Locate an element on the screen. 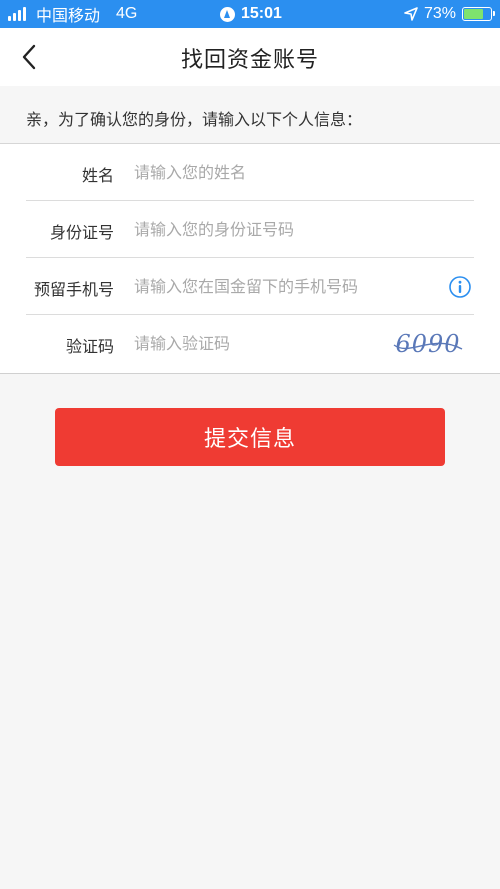  battery-percent: 73% is located at coordinates (439, 13).